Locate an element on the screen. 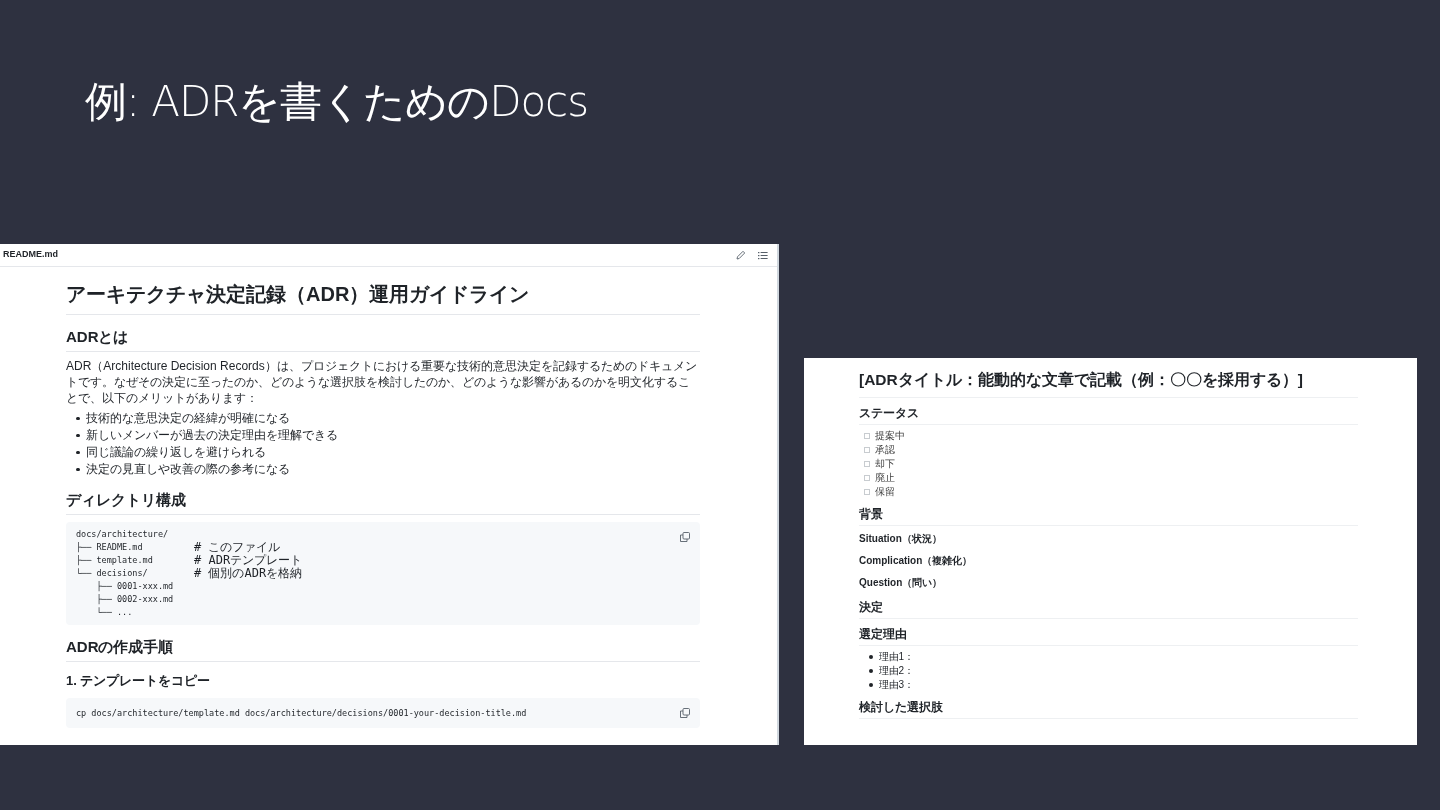 Image resolution: width=1440 pixels, height=810 pixels. list-item: 同じ議論の繰り返しを避けられる is located at coordinates (175, 452).